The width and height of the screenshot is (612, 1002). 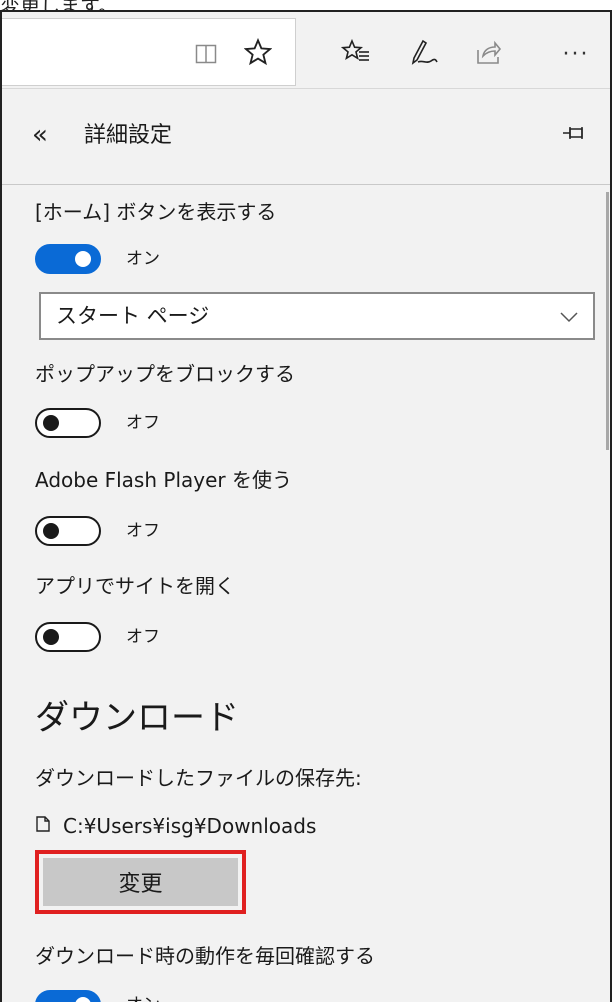 What do you see at coordinates (143, 997) in the screenshot?
I see `ask-each-time-state: オン` at bounding box center [143, 997].